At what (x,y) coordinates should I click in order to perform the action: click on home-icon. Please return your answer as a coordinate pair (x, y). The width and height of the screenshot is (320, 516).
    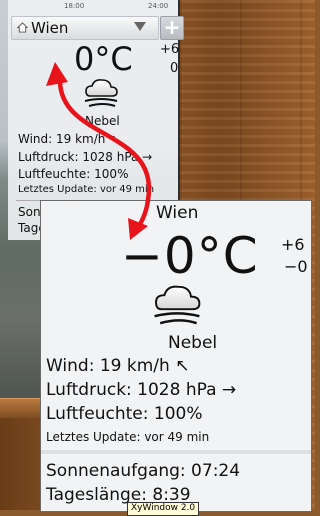
    Looking at the image, I should click on (22, 27).